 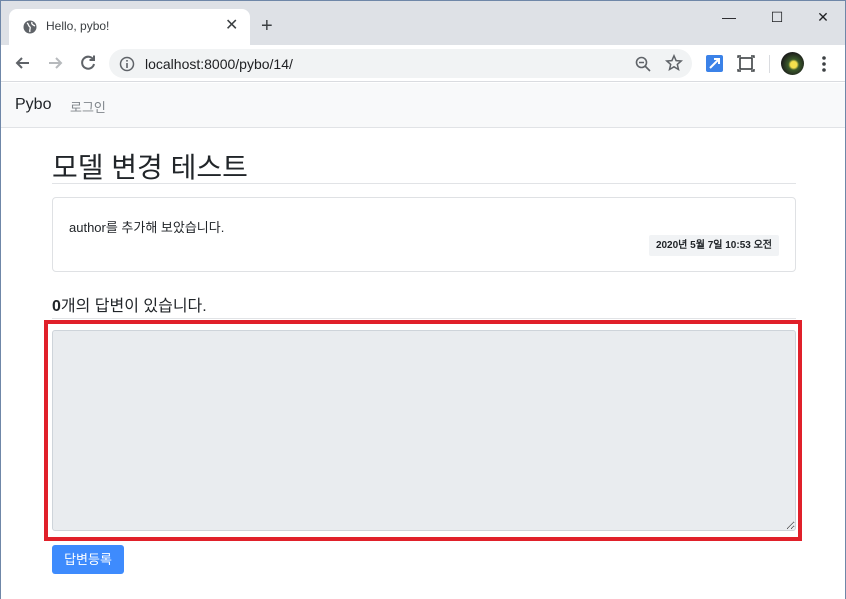 I want to click on maximize-icon: ☐, so click(x=777, y=17).